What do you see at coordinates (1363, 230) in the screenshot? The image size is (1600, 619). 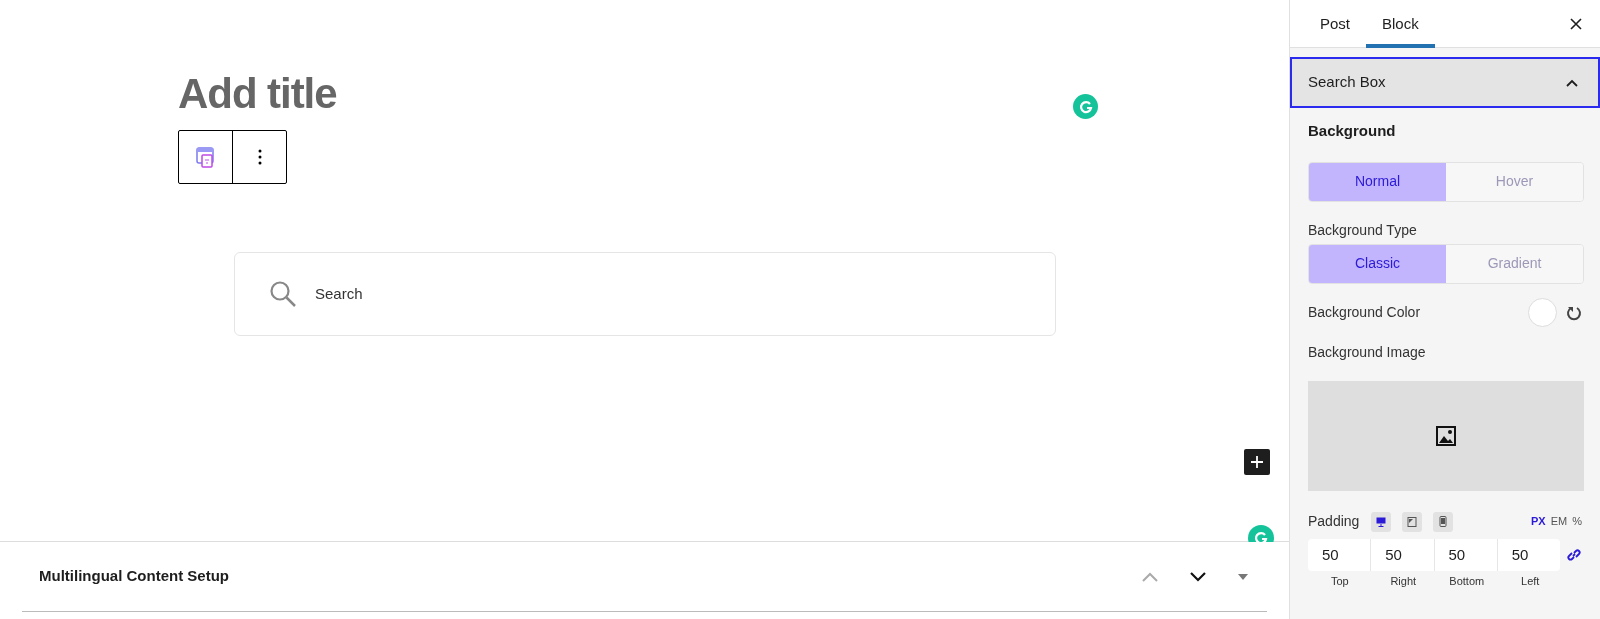 I see `field-label: Background Type` at bounding box center [1363, 230].